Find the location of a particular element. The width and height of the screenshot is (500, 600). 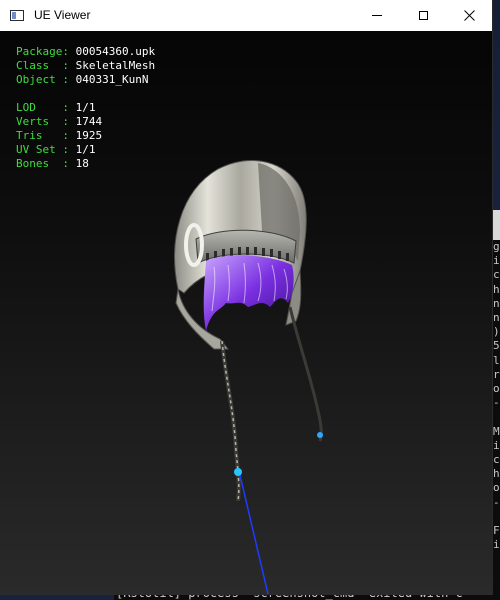

info-package-row: Package: 00054360.upk is located at coordinates (86, 51).